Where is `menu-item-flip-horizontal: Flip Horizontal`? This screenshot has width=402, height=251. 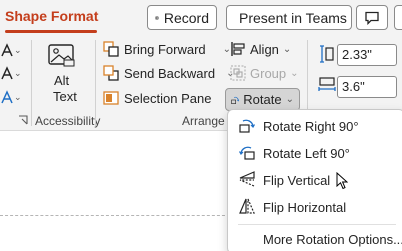 menu-item-flip-horizontal: Flip Horizontal is located at coordinates (315, 207).